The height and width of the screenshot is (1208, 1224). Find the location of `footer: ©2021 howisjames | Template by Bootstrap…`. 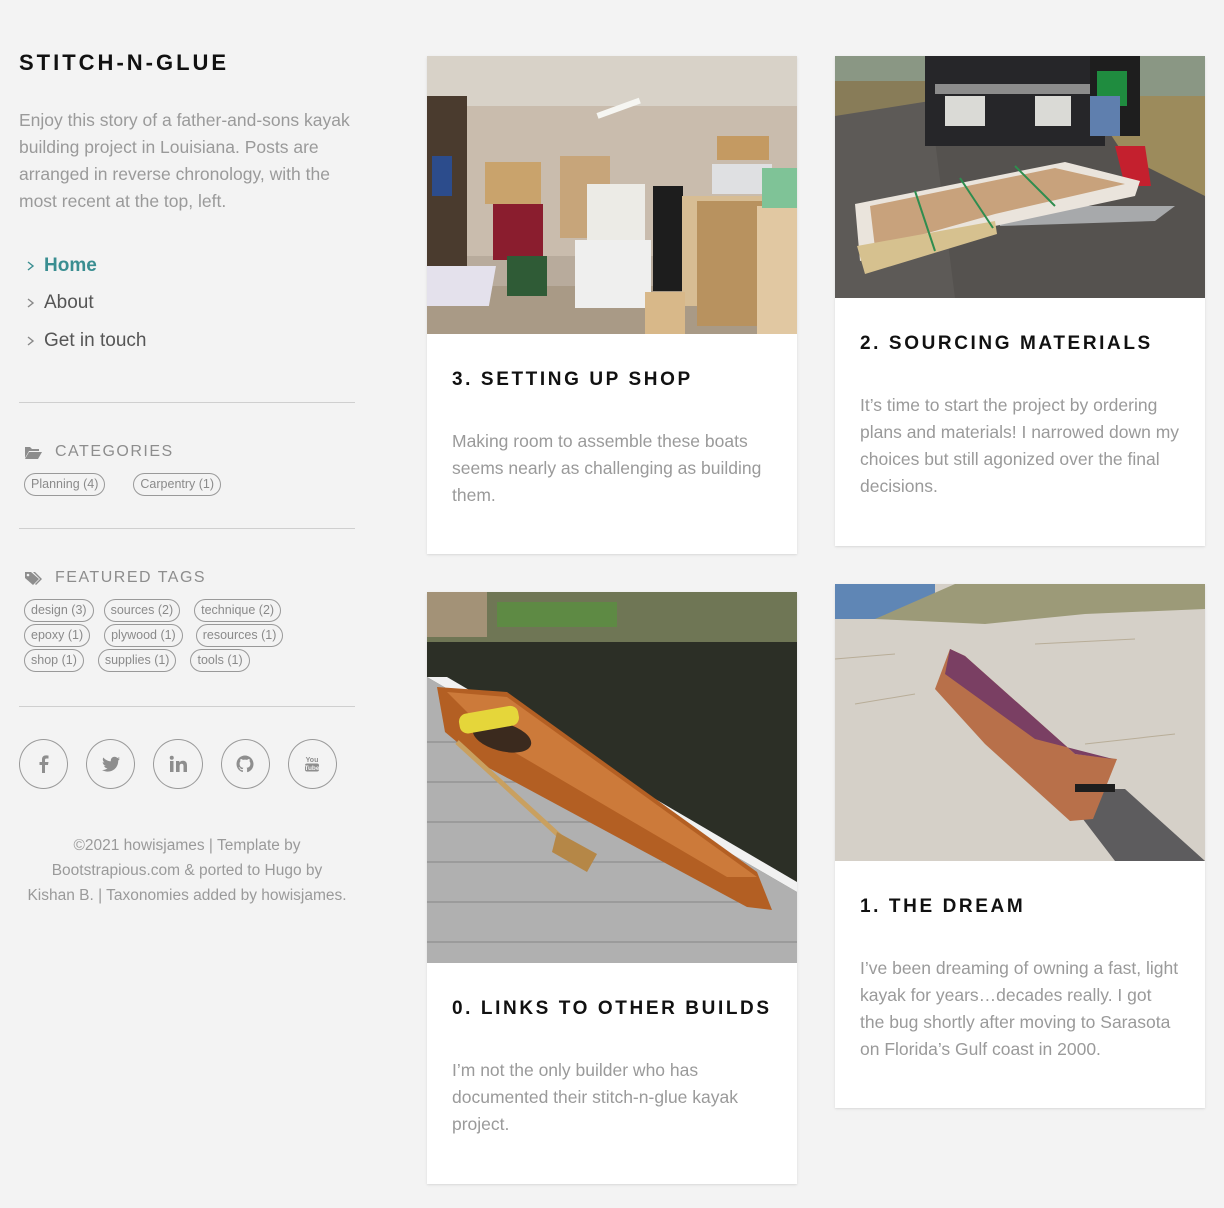

footer: ©2021 howisjames | Template by Bootstrap… is located at coordinates (187, 870).